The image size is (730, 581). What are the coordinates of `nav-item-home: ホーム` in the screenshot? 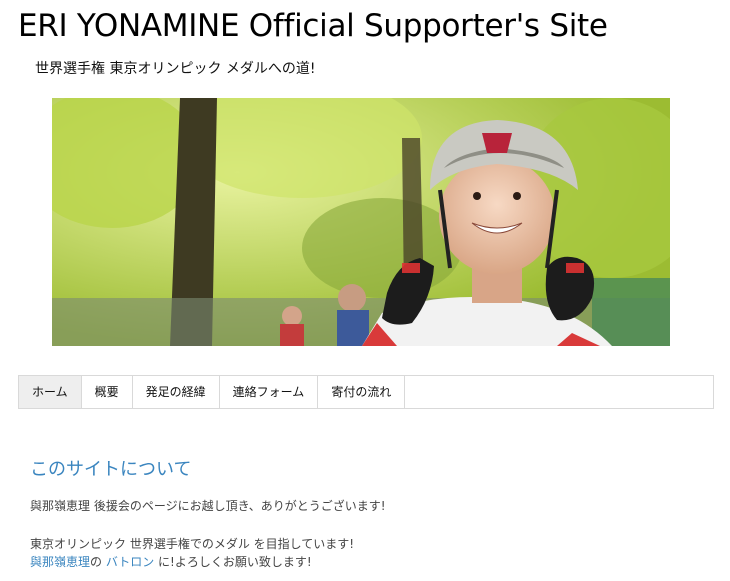 It's located at (50, 392).